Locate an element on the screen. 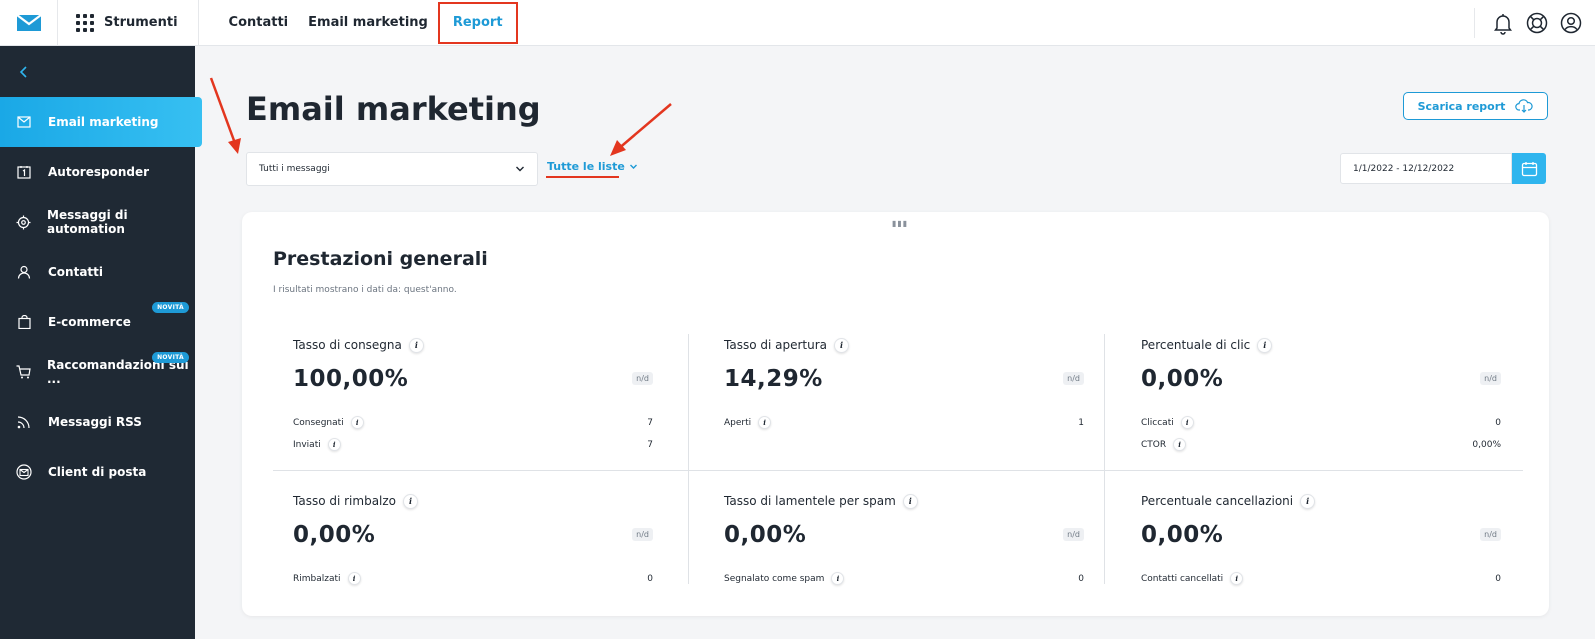 The width and height of the screenshot is (1595, 639). sidebar-item-ecommerce: E-commerce NOVITÀ is located at coordinates (97, 322).